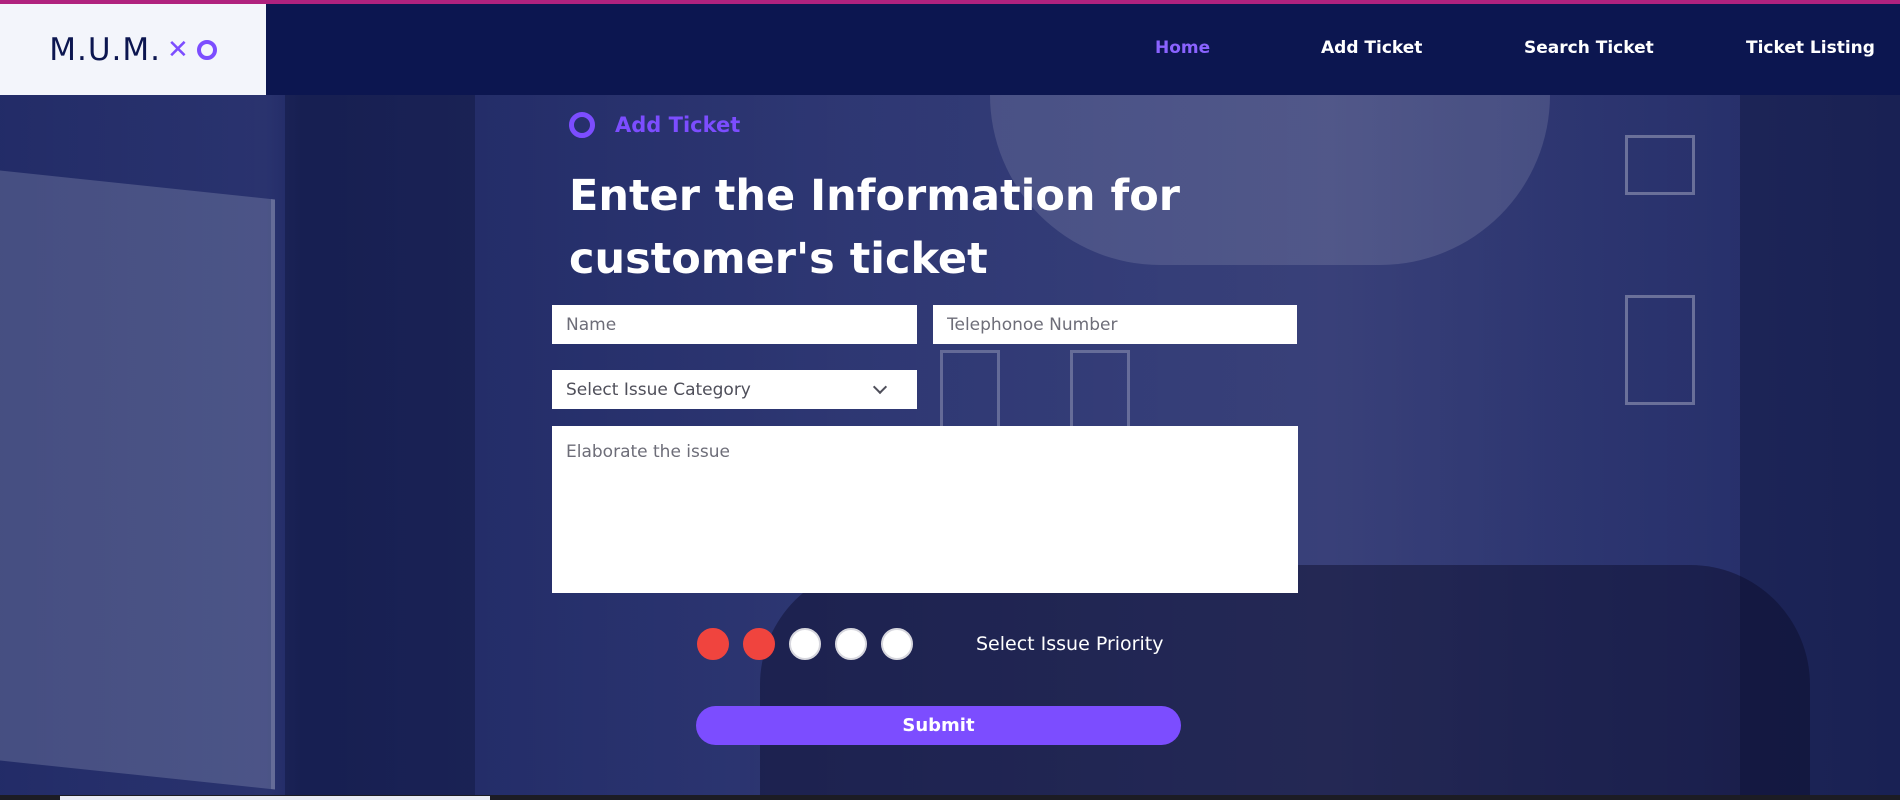 This screenshot has width=1900, height=800. I want to click on priority-rating, so click(812, 644).